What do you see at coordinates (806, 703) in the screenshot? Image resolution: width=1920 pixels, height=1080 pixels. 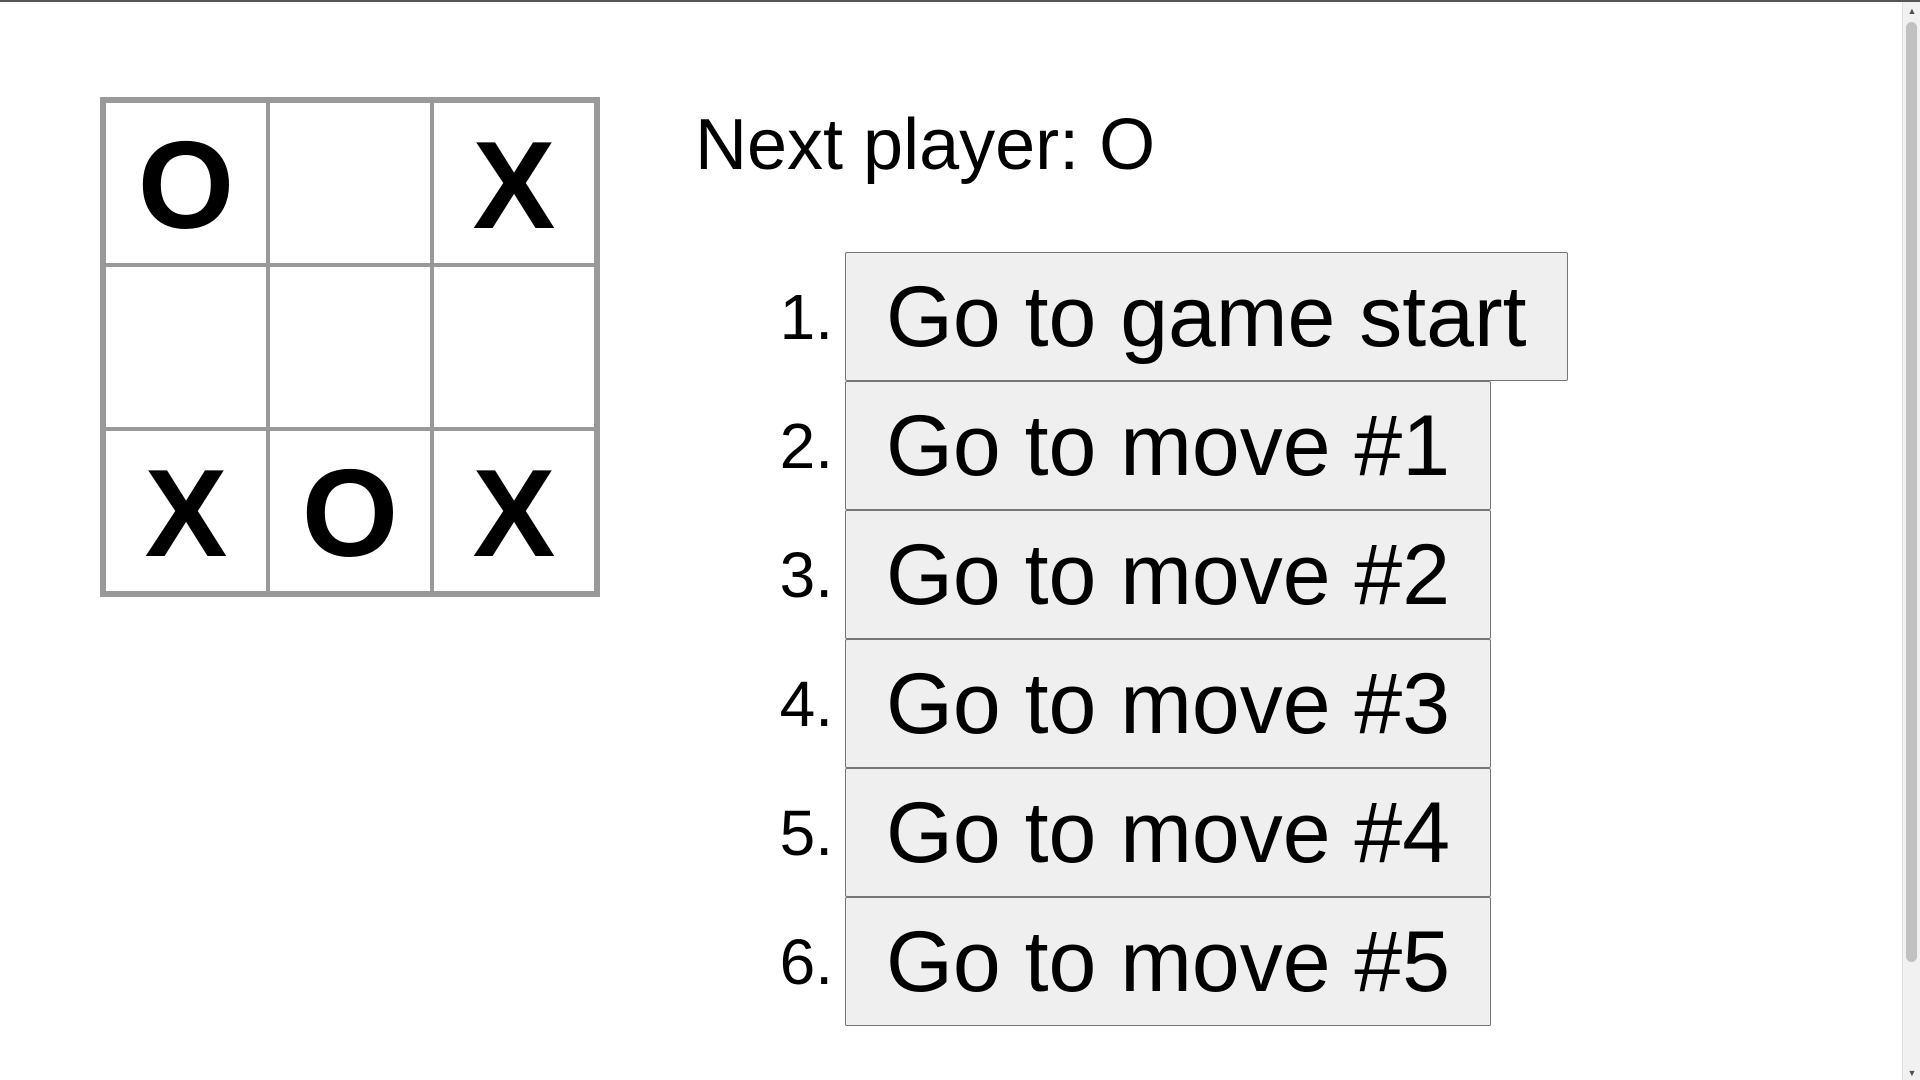 I see `move-number: 4.` at bounding box center [806, 703].